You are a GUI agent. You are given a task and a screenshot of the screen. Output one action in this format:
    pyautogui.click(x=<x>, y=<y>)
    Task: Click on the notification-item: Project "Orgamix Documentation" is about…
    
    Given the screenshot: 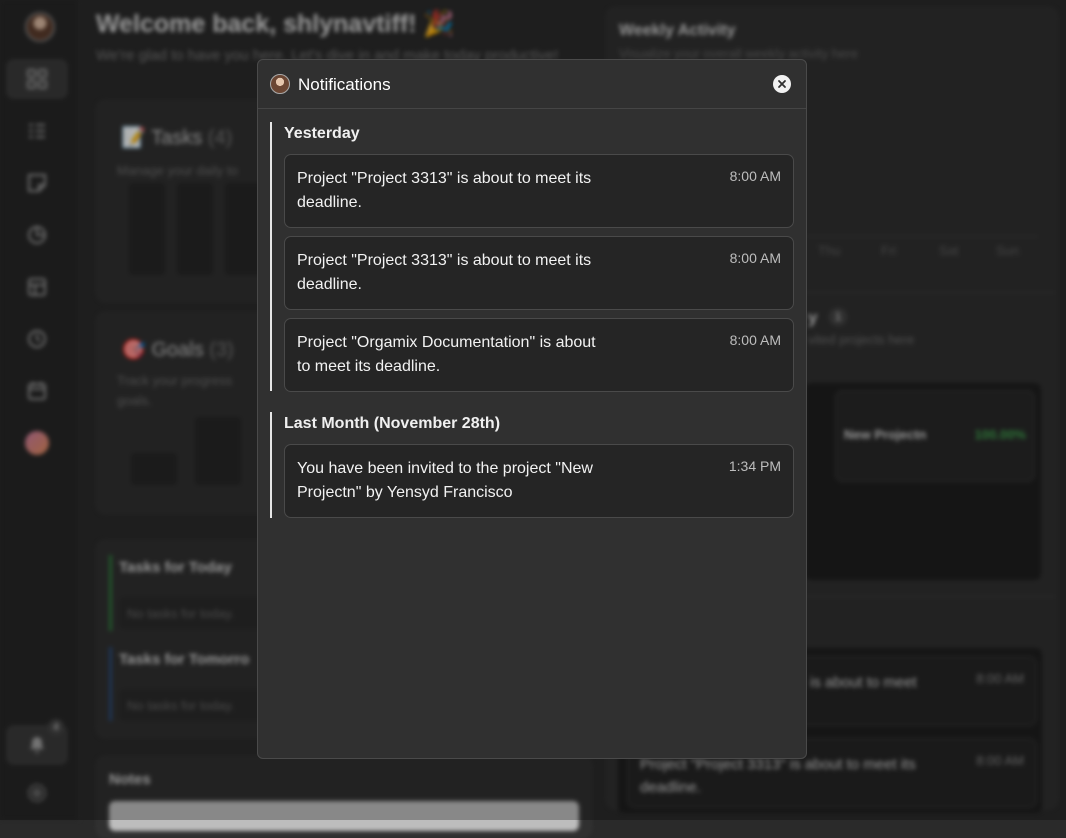 What is the action you would take?
    pyautogui.click(x=539, y=355)
    